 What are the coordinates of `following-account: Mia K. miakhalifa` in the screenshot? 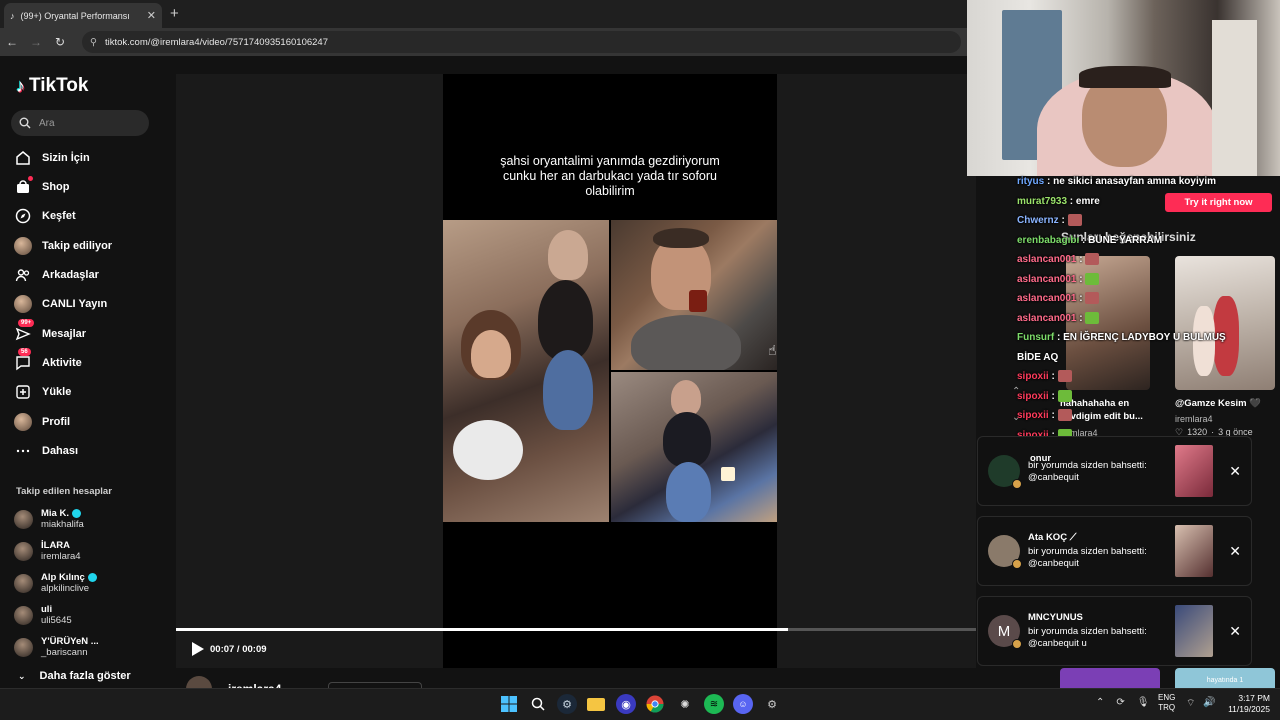 It's located at (89, 519).